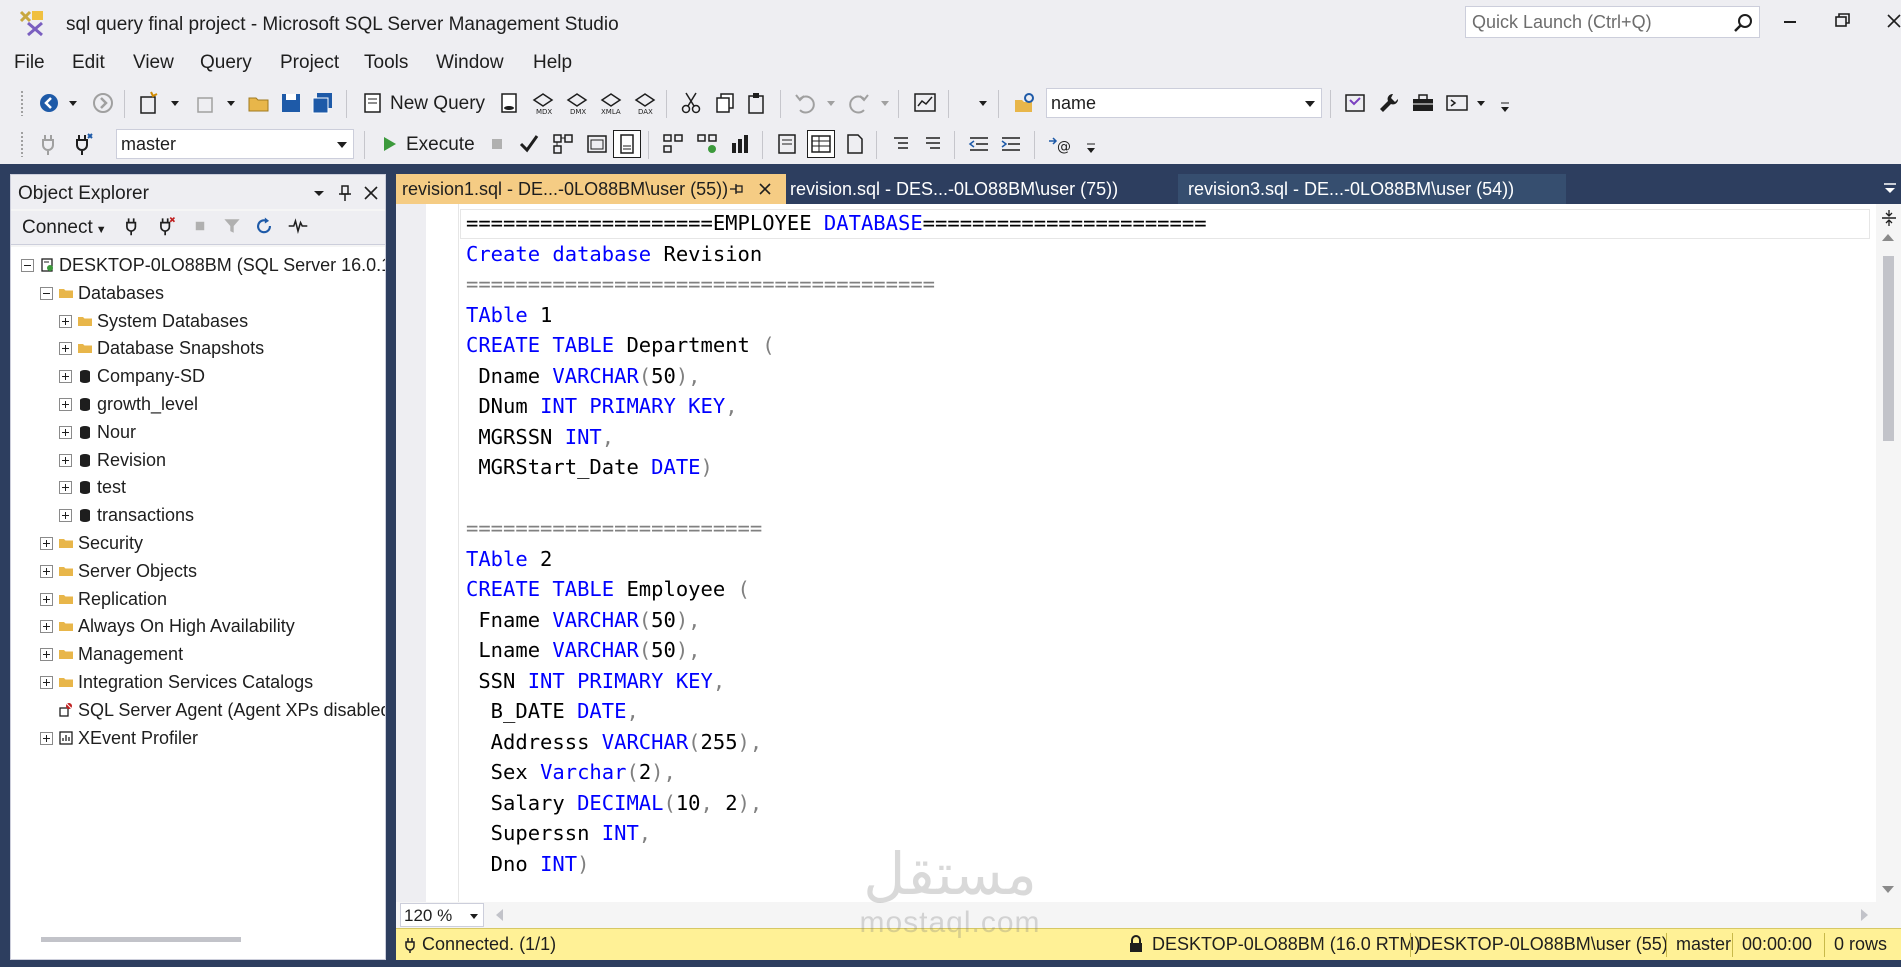 The height and width of the screenshot is (967, 1901). What do you see at coordinates (645, 103) in the screenshot?
I see `dax-query-icon: DAX` at bounding box center [645, 103].